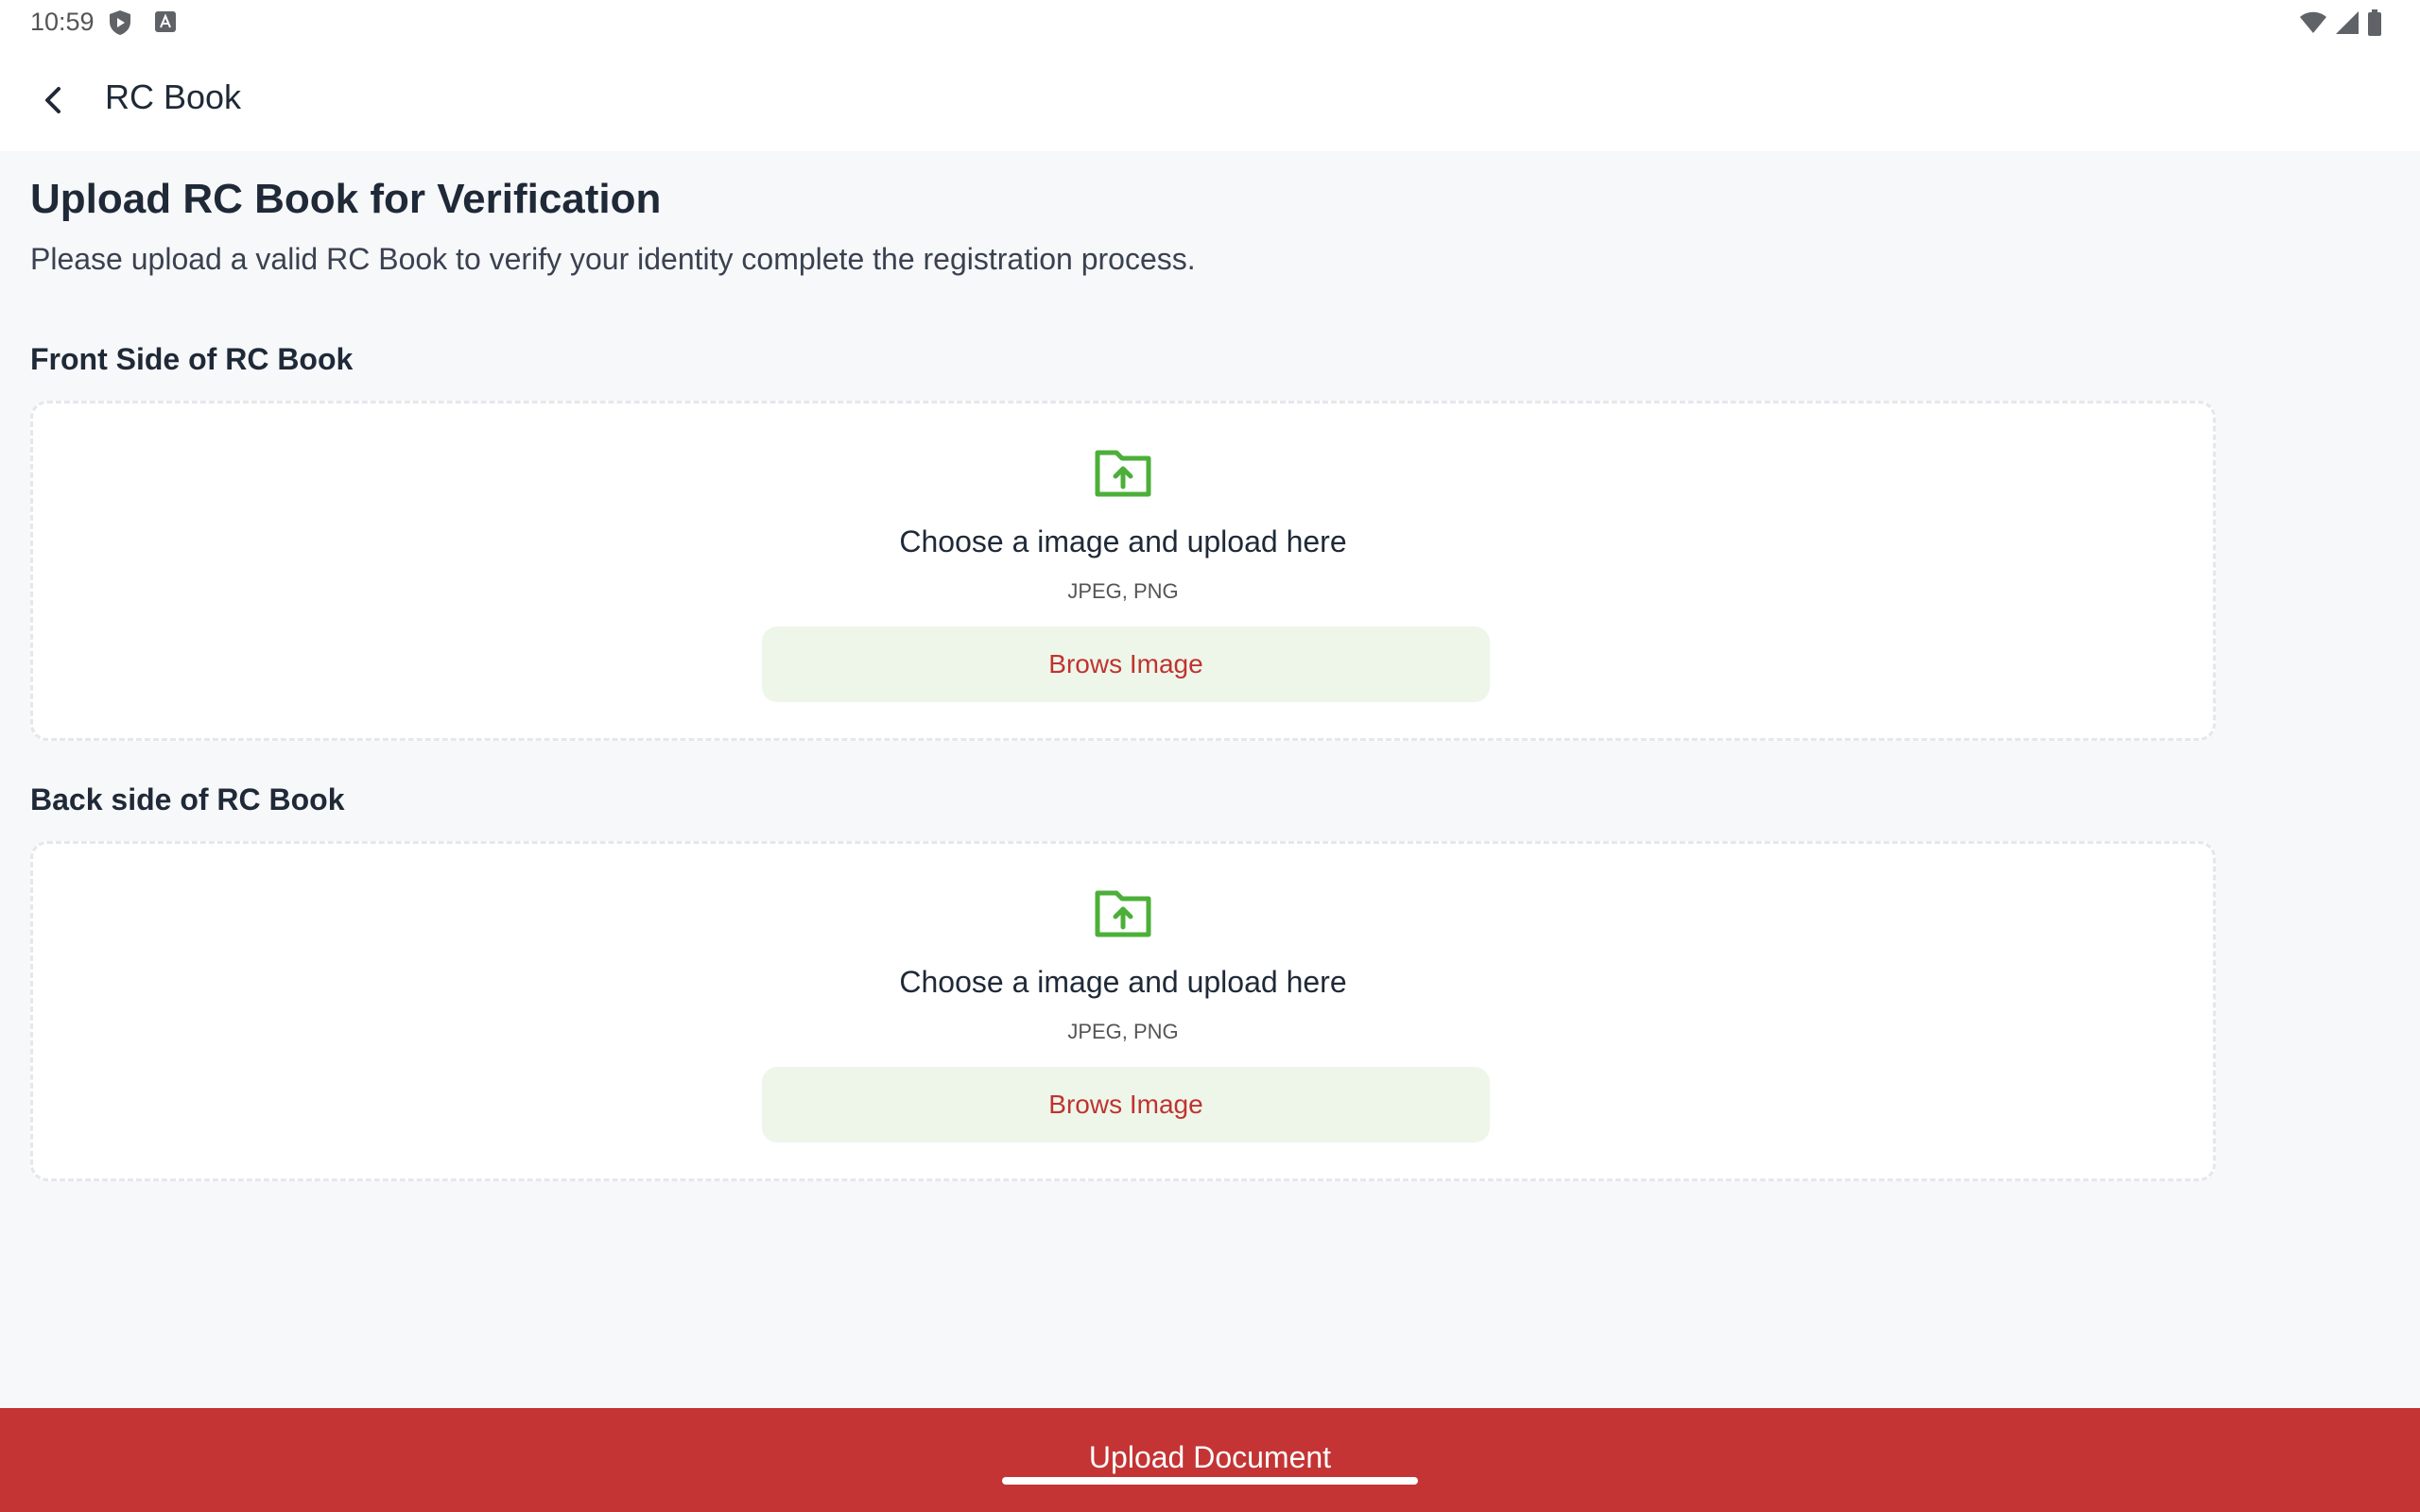 This screenshot has width=2420, height=1512. Describe the element at coordinates (1210, 1457) in the screenshot. I see `upload-document-label: Upload Document` at that location.